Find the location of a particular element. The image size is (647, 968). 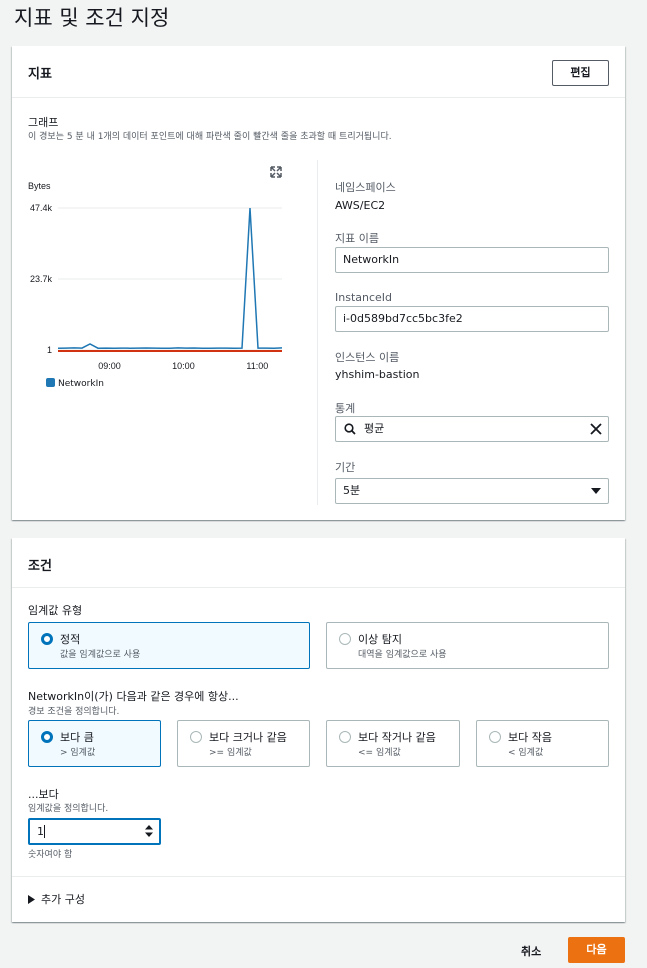

y-tick-label: 47.4k is located at coordinates (41, 208).